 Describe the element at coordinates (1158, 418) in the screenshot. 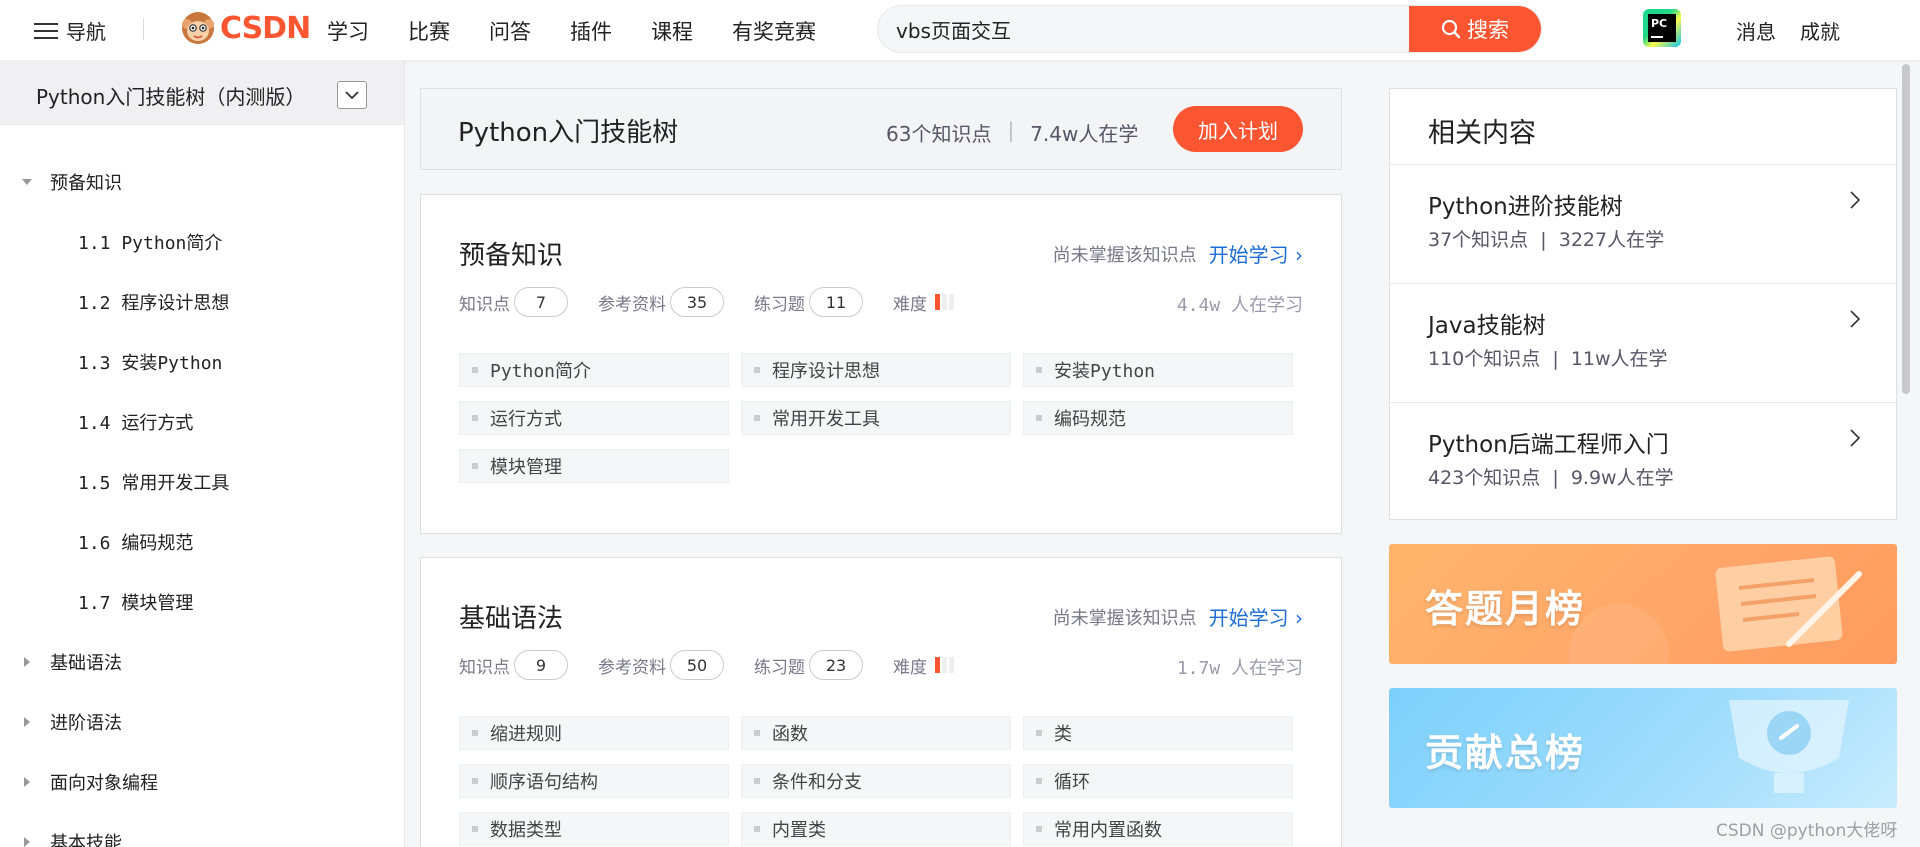

I see `topic-chip: 编码规范` at that location.